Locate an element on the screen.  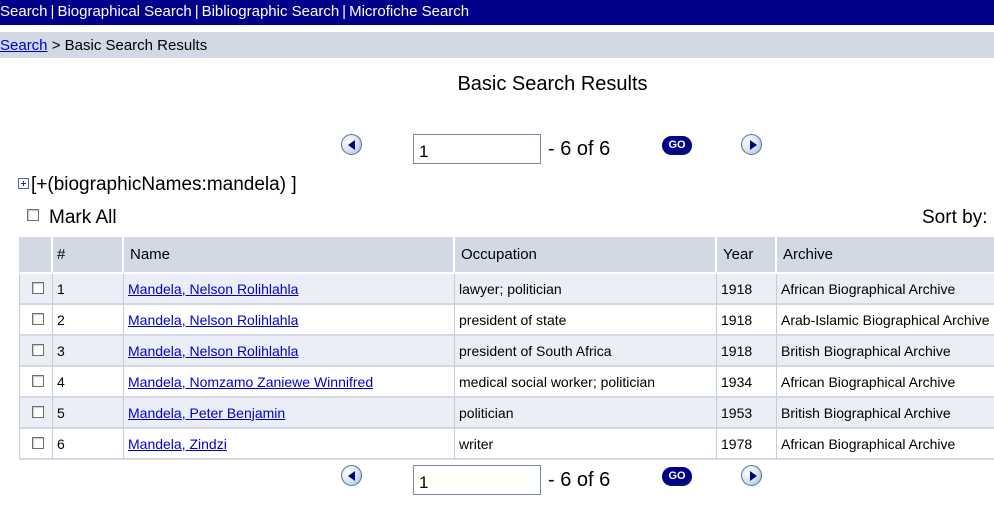
nav-biographical-search: Biographical Search is located at coordinates (124, 11).